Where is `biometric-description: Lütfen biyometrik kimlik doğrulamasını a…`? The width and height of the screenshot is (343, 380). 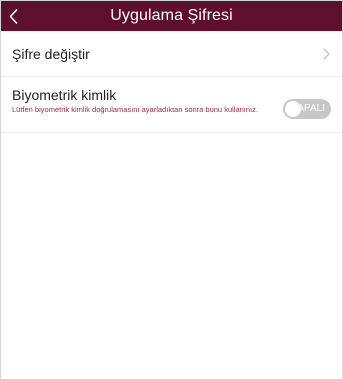 biometric-description: Lütfen biyometrik kimlik doğrulamasını a… is located at coordinates (135, 109).